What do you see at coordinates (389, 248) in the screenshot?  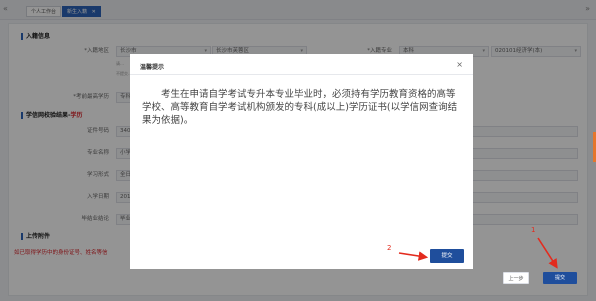 I see `annotation-step-2: 2` at bounding box center [389, 248].